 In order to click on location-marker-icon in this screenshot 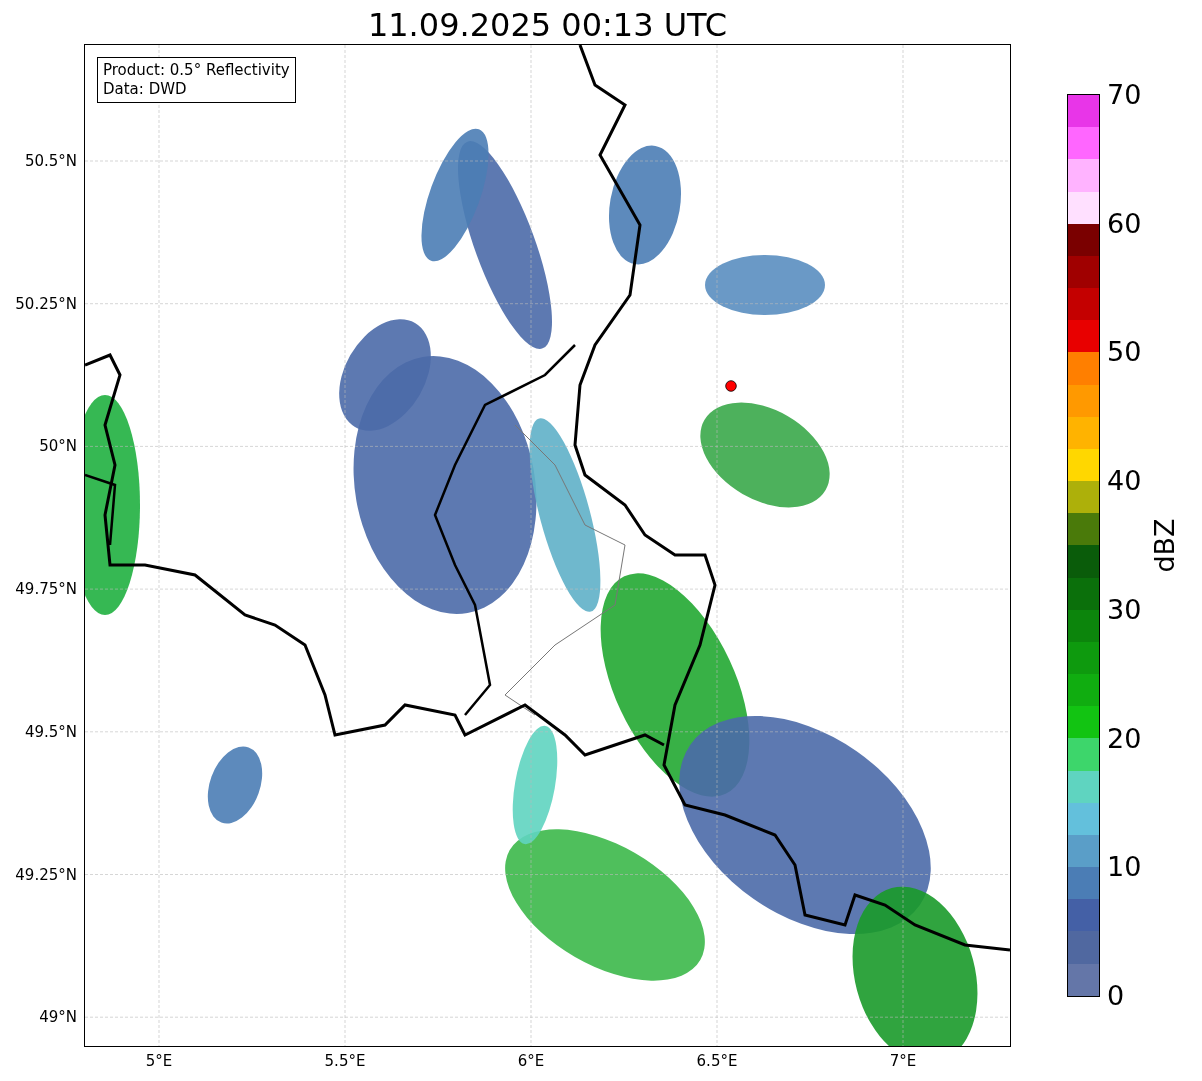, I will do `click(731, 386)`.